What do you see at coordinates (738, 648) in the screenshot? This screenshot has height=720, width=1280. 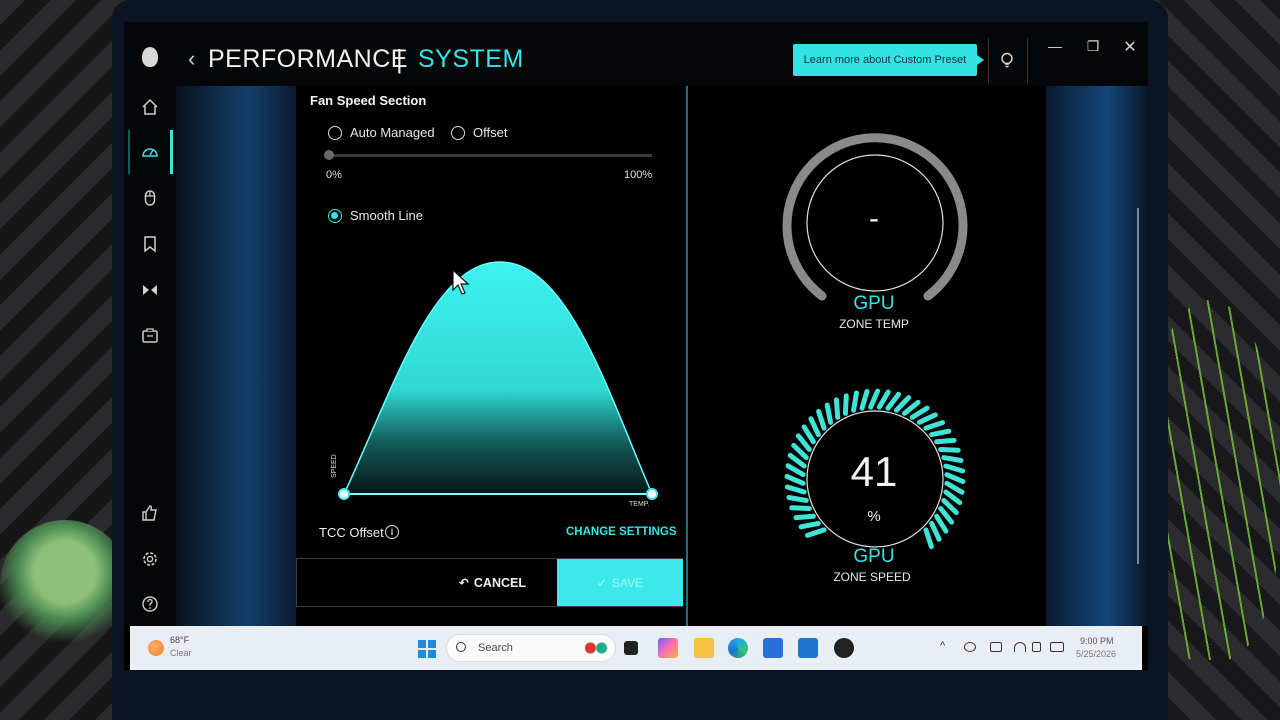 I see `edge-browser-icon` at bounding box center [738, 648].